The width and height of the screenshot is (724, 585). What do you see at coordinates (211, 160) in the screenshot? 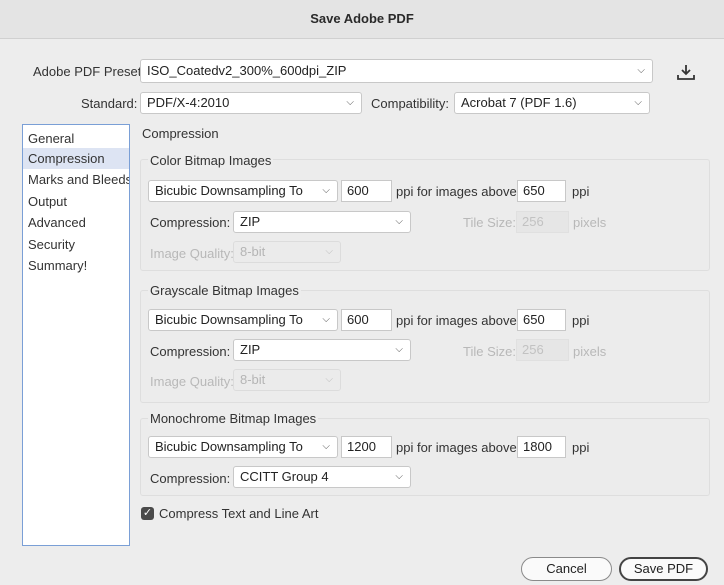
I see `color-group-title: Color Bitmap Images` at bounding box center [211, 160].